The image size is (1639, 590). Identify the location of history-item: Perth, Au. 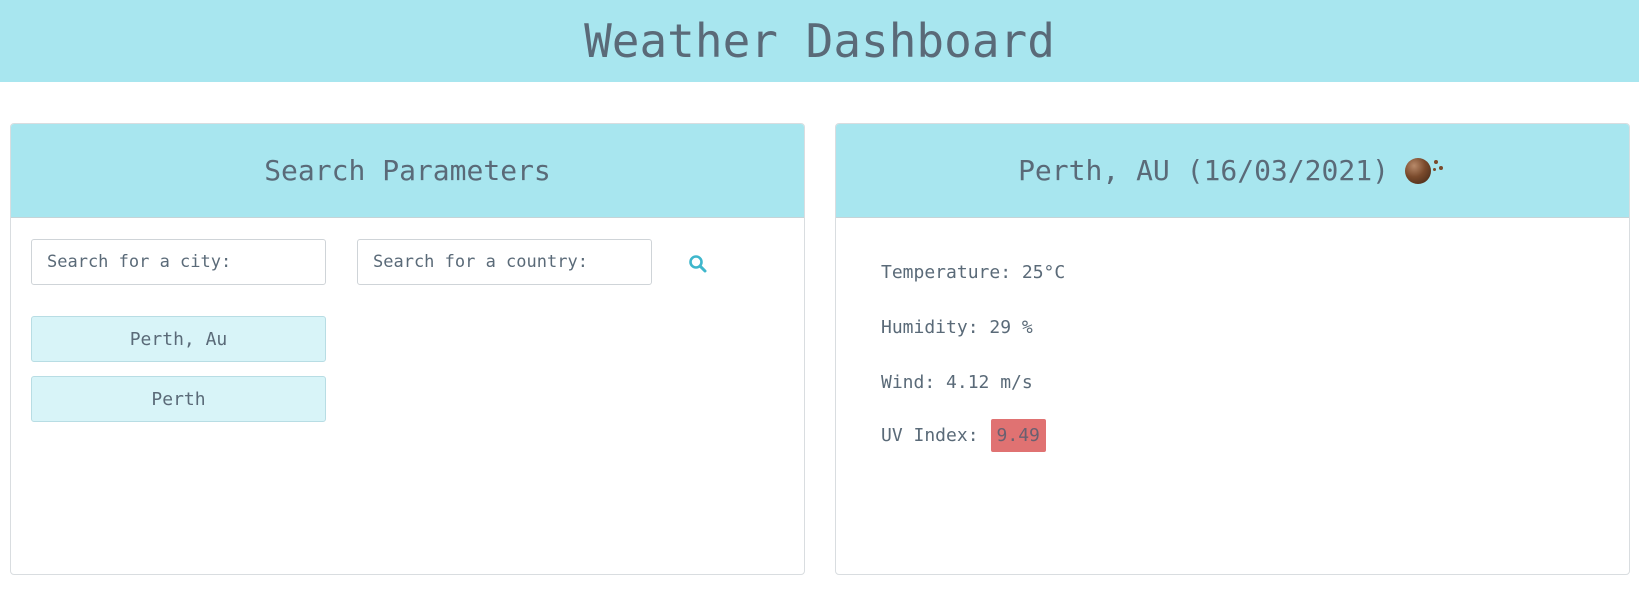
(178, 339).